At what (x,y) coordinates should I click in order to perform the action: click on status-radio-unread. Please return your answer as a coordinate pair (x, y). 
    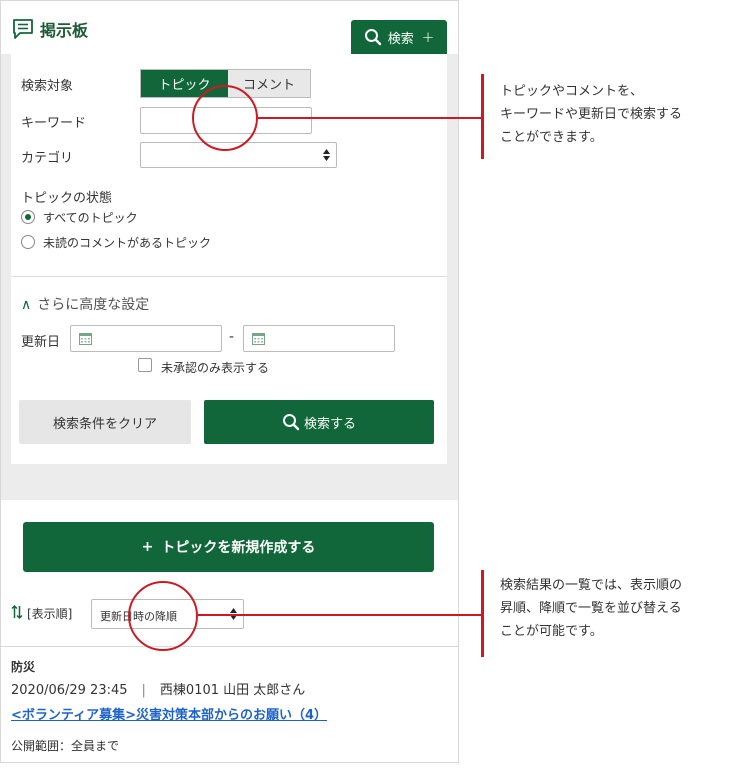
    Looking at the image, I should click on (28, 242).